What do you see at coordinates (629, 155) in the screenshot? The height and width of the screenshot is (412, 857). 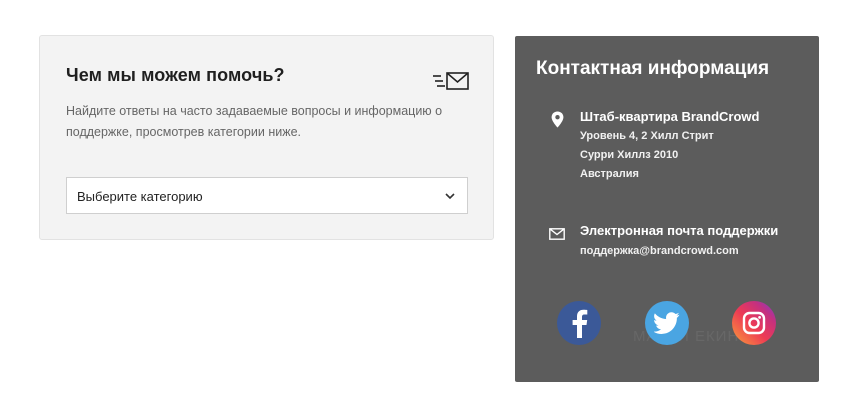 I see `address-line: Сурри Хиллз 2010` at bounding box center [629, 155].